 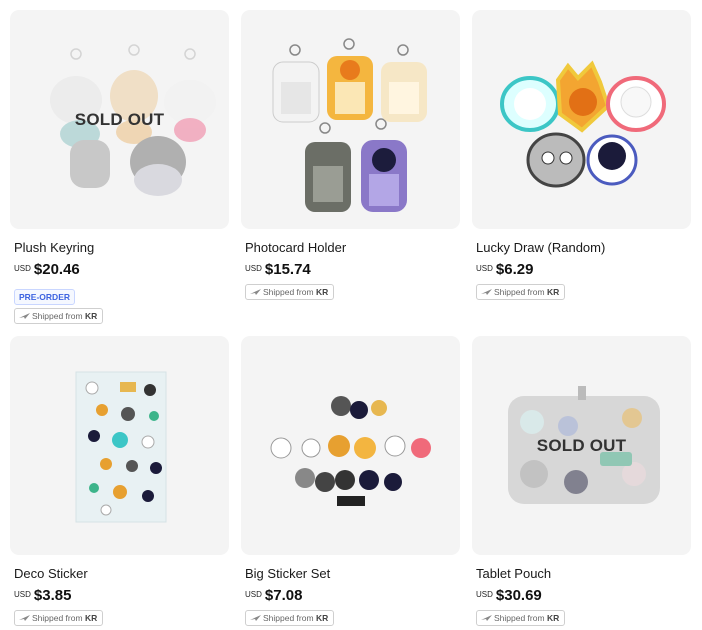 What do you see at coordinates (540, 247) in the screenshot?
I see `product-name: Lucky Draw (Random)` at bounding box center [540, 247].